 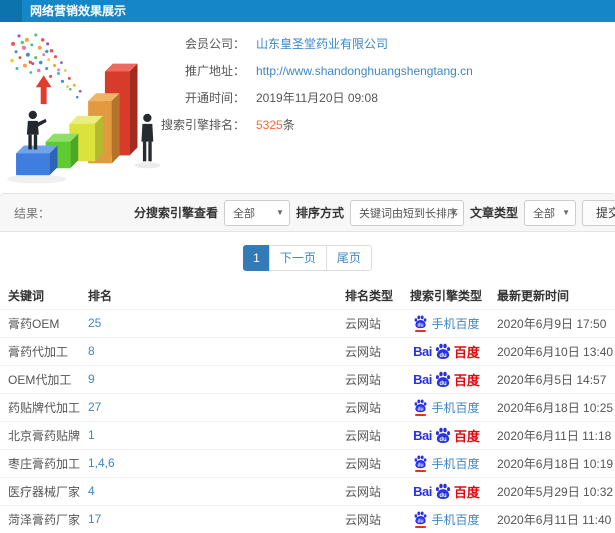 I want to click on table-row: 药贴牌代加工 27 云网站 Bai du, so click(x=307, y=406).